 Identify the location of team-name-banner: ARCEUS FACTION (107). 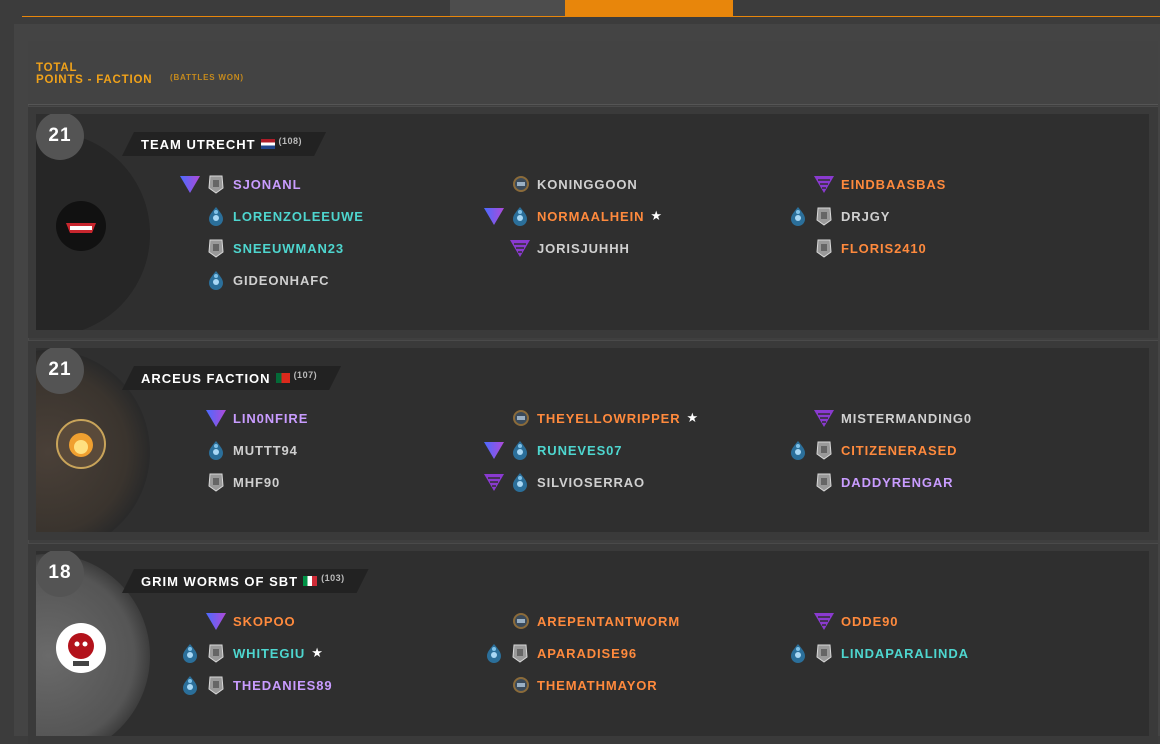
(231, 378).